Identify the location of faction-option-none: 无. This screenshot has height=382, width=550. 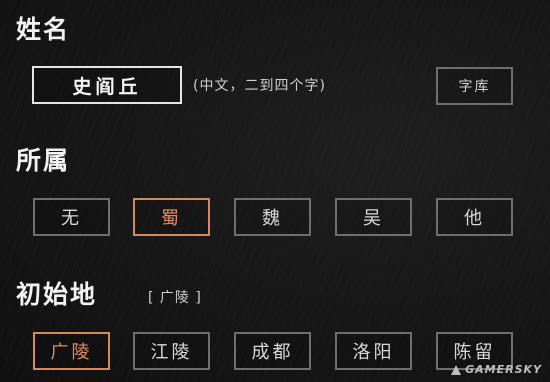
(71, 217).